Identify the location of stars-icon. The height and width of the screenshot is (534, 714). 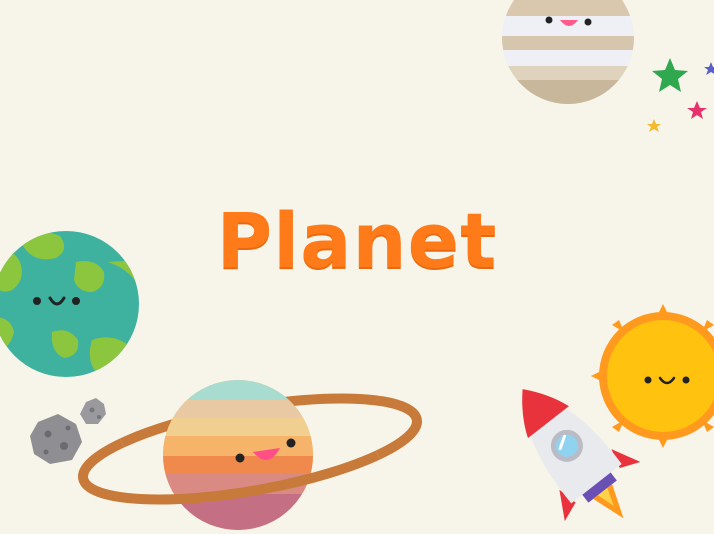
(680, 95).